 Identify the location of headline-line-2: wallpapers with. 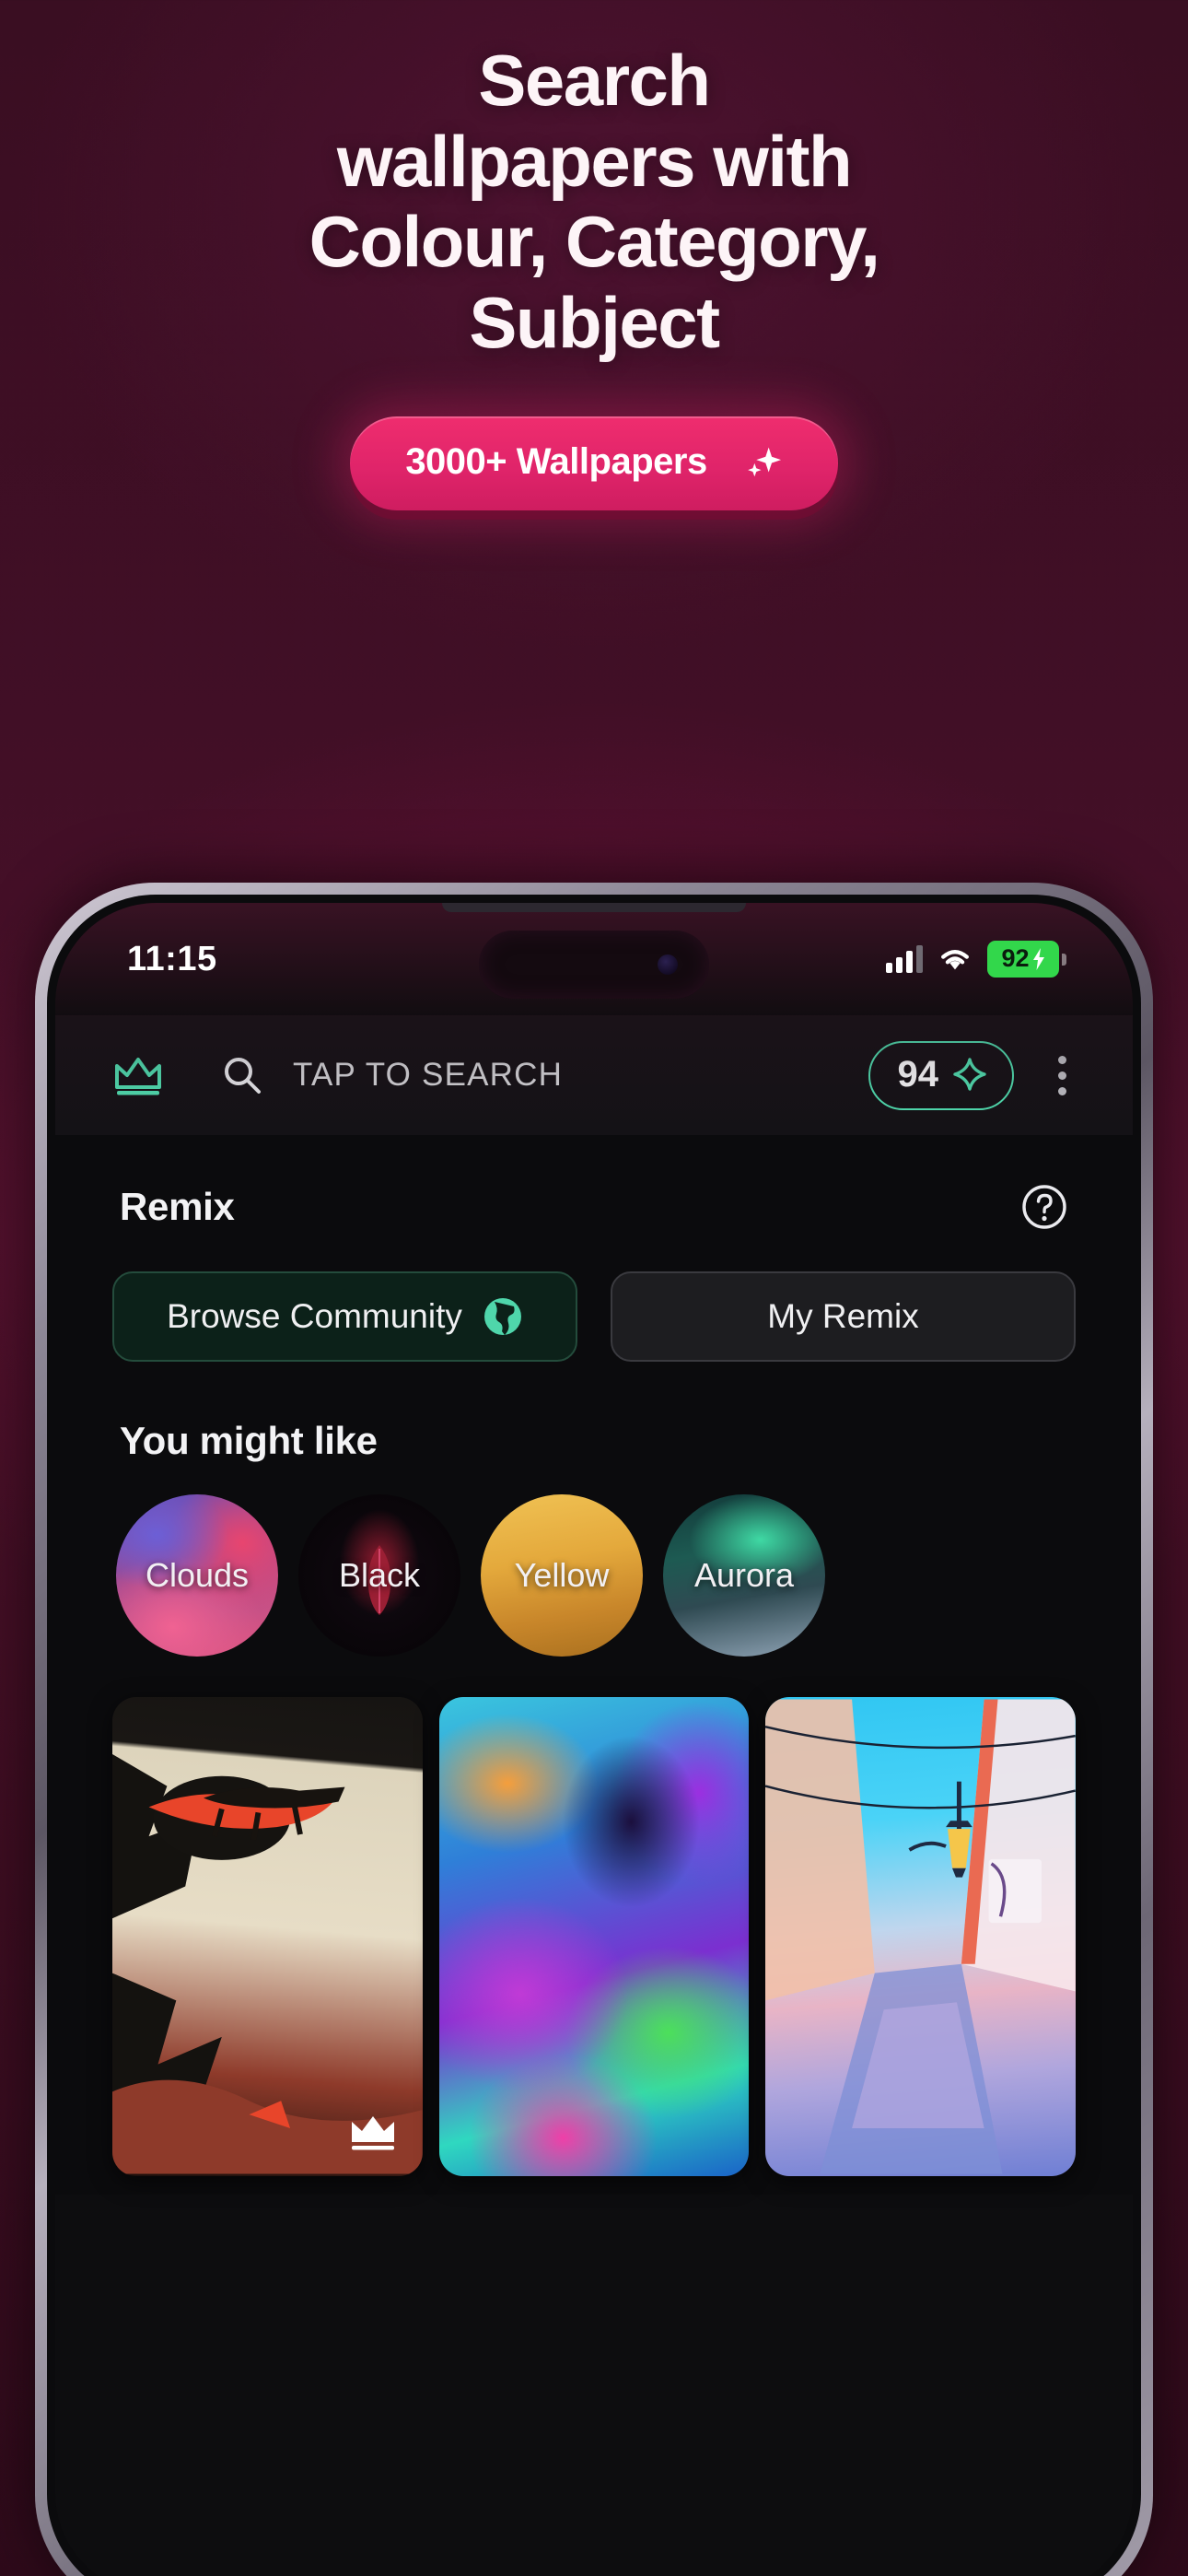
(594, 161).